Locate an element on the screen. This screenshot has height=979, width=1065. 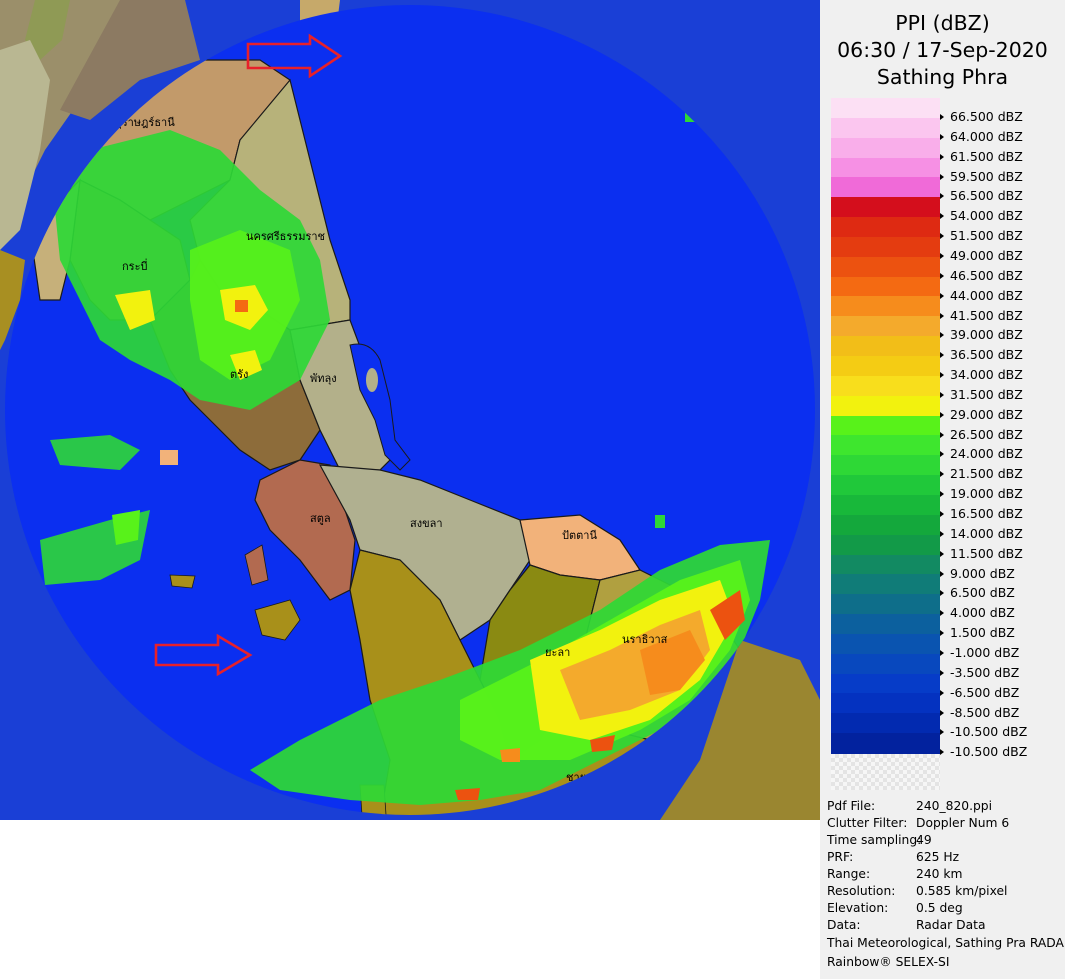
tick-value: -10.500 dBZ is located at coordinates (989, 732).